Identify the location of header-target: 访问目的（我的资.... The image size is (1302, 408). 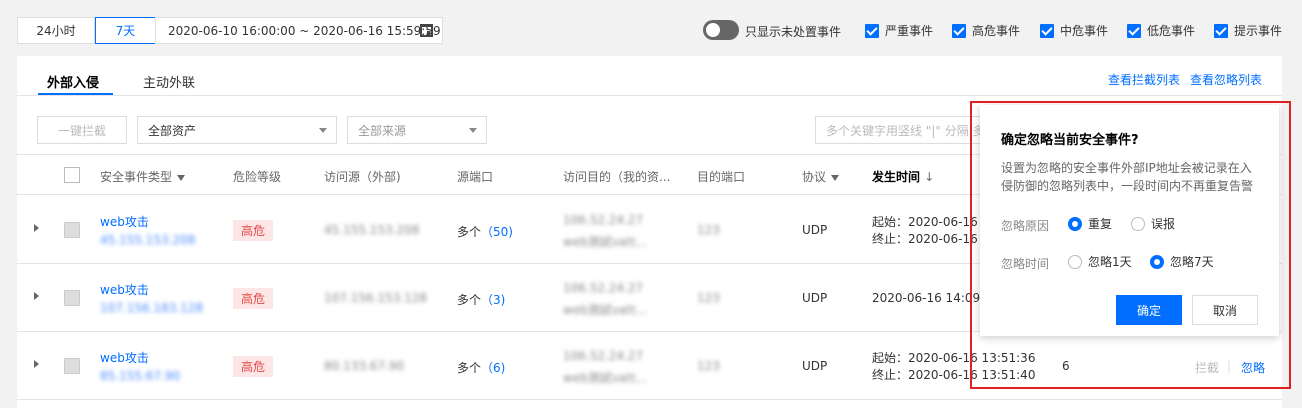
(617, 177).